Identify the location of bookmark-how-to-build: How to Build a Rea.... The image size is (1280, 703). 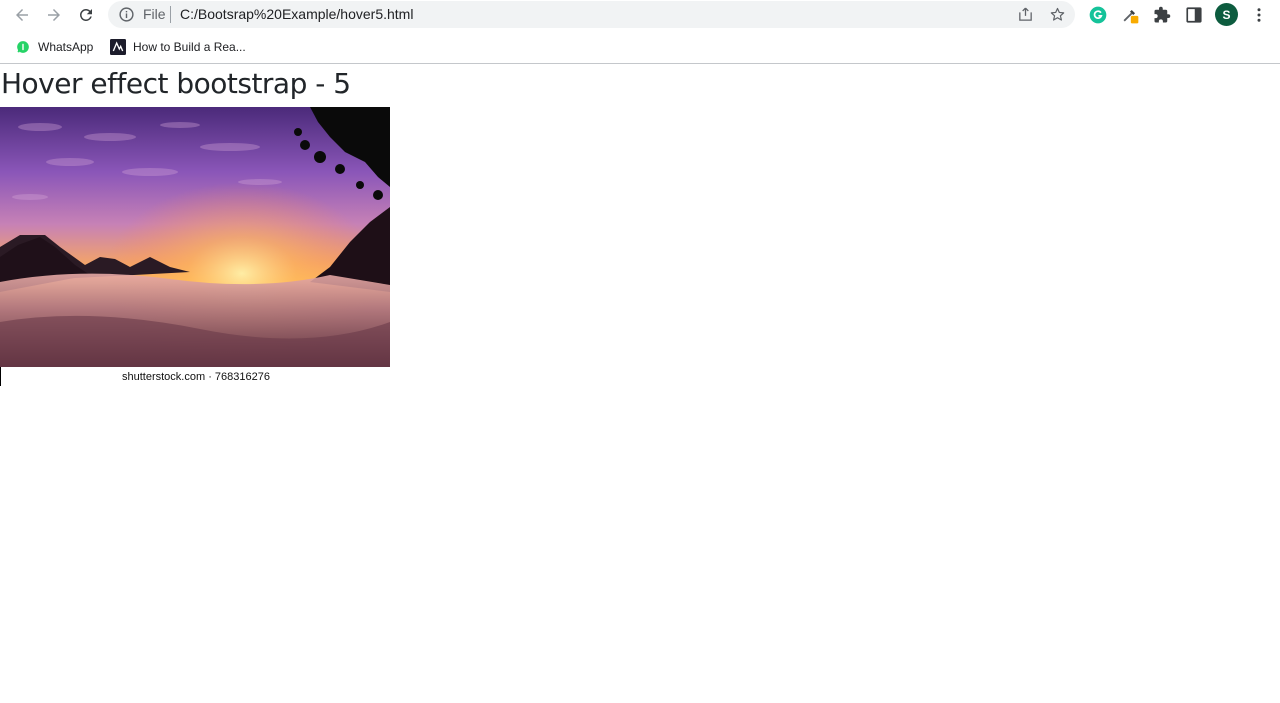
(178, 47).